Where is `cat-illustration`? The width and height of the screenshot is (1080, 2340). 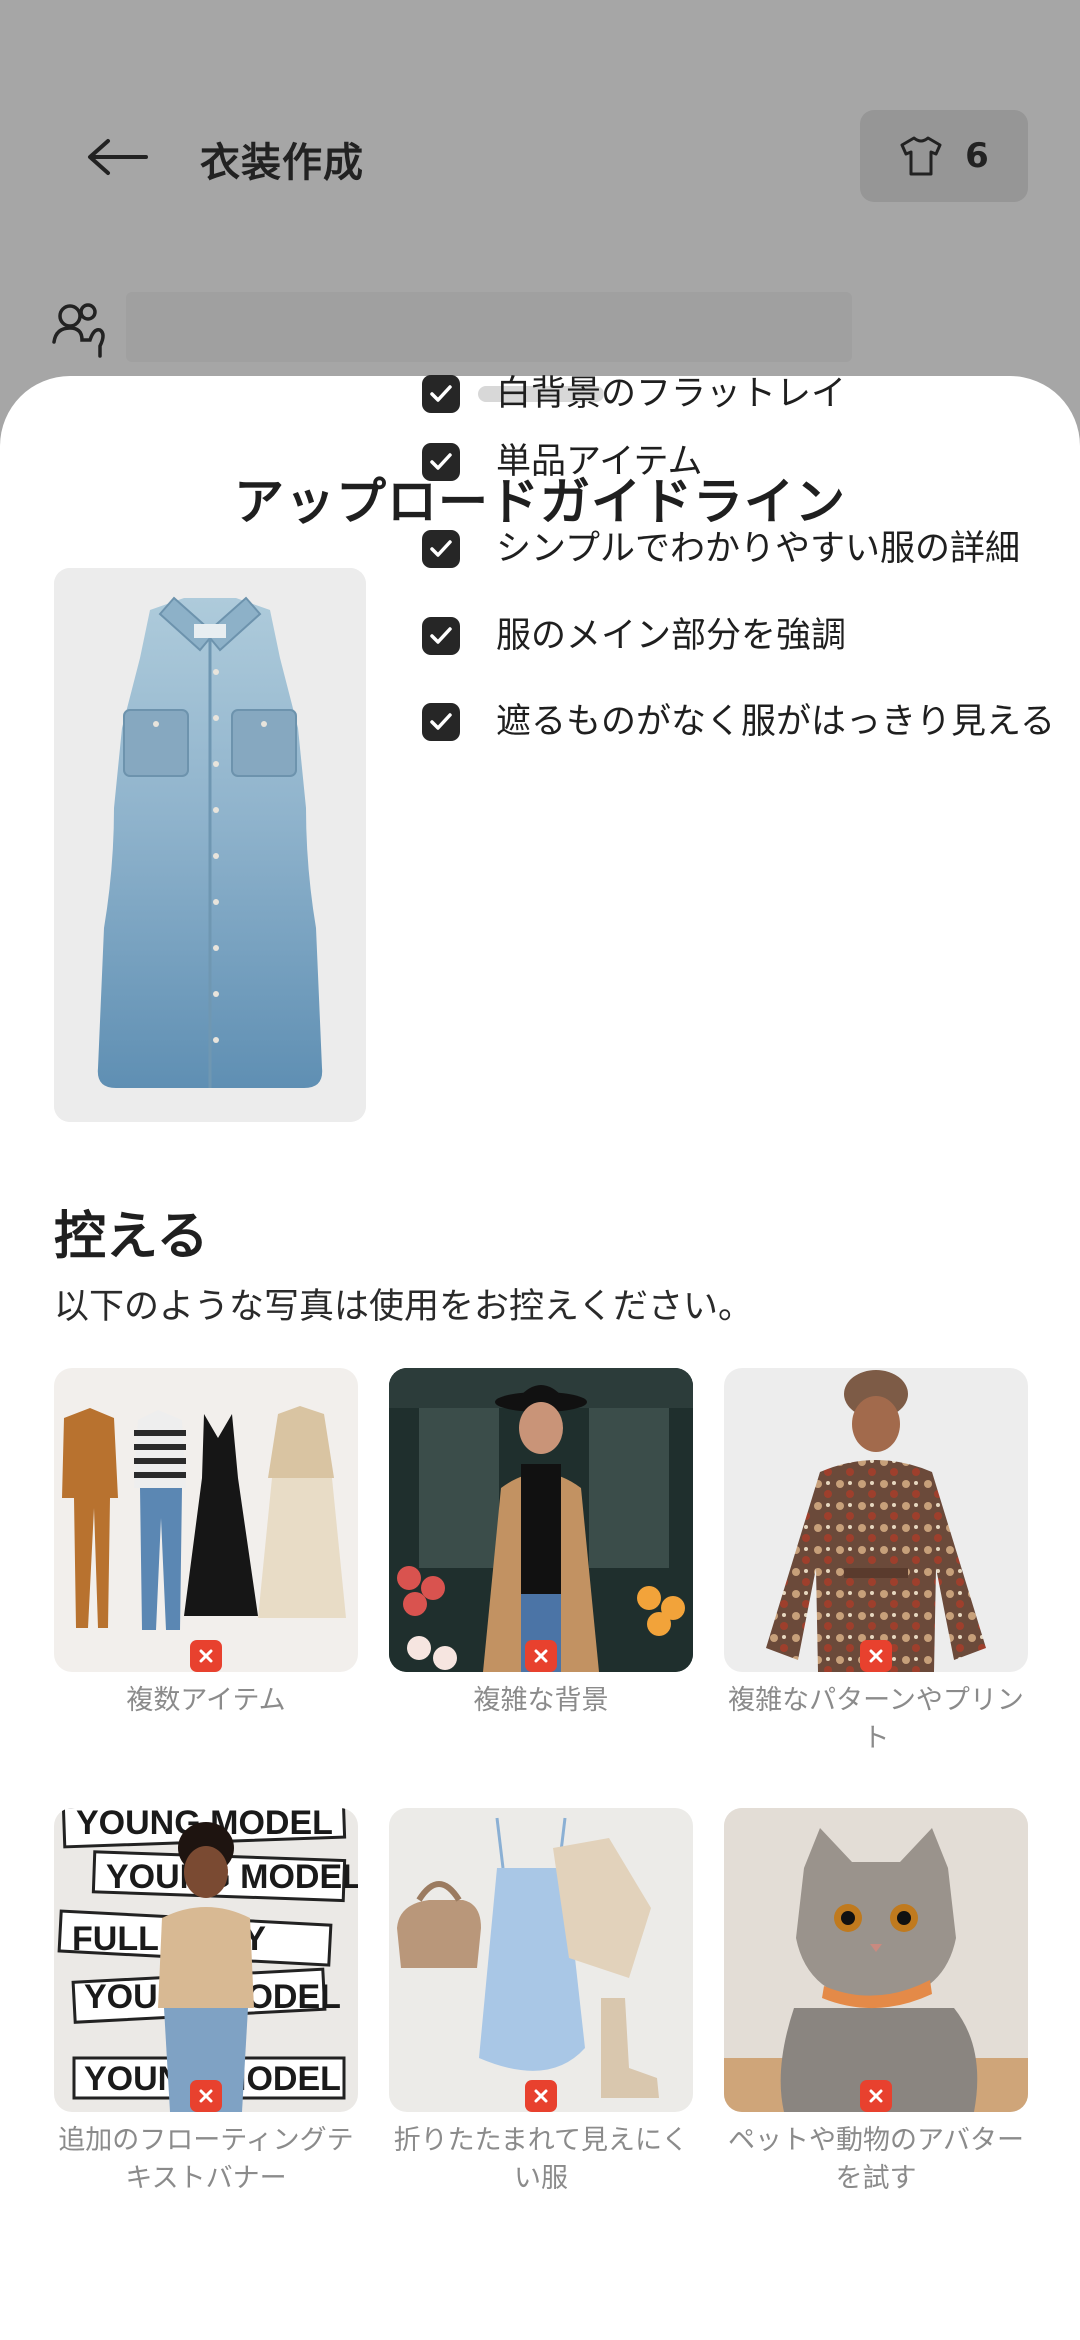
cat-illustration is located at coordinates (876, 1960).